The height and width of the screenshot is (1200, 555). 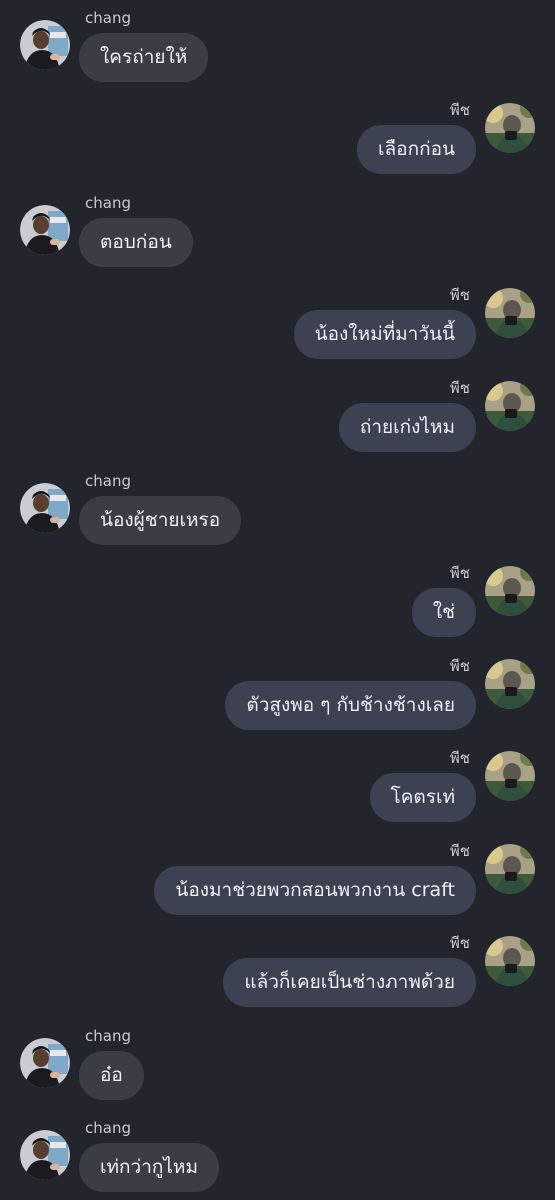 I want to click on message-bubble: น้องใหม่ที่มาวันนี้, so click(x=384, y=334).